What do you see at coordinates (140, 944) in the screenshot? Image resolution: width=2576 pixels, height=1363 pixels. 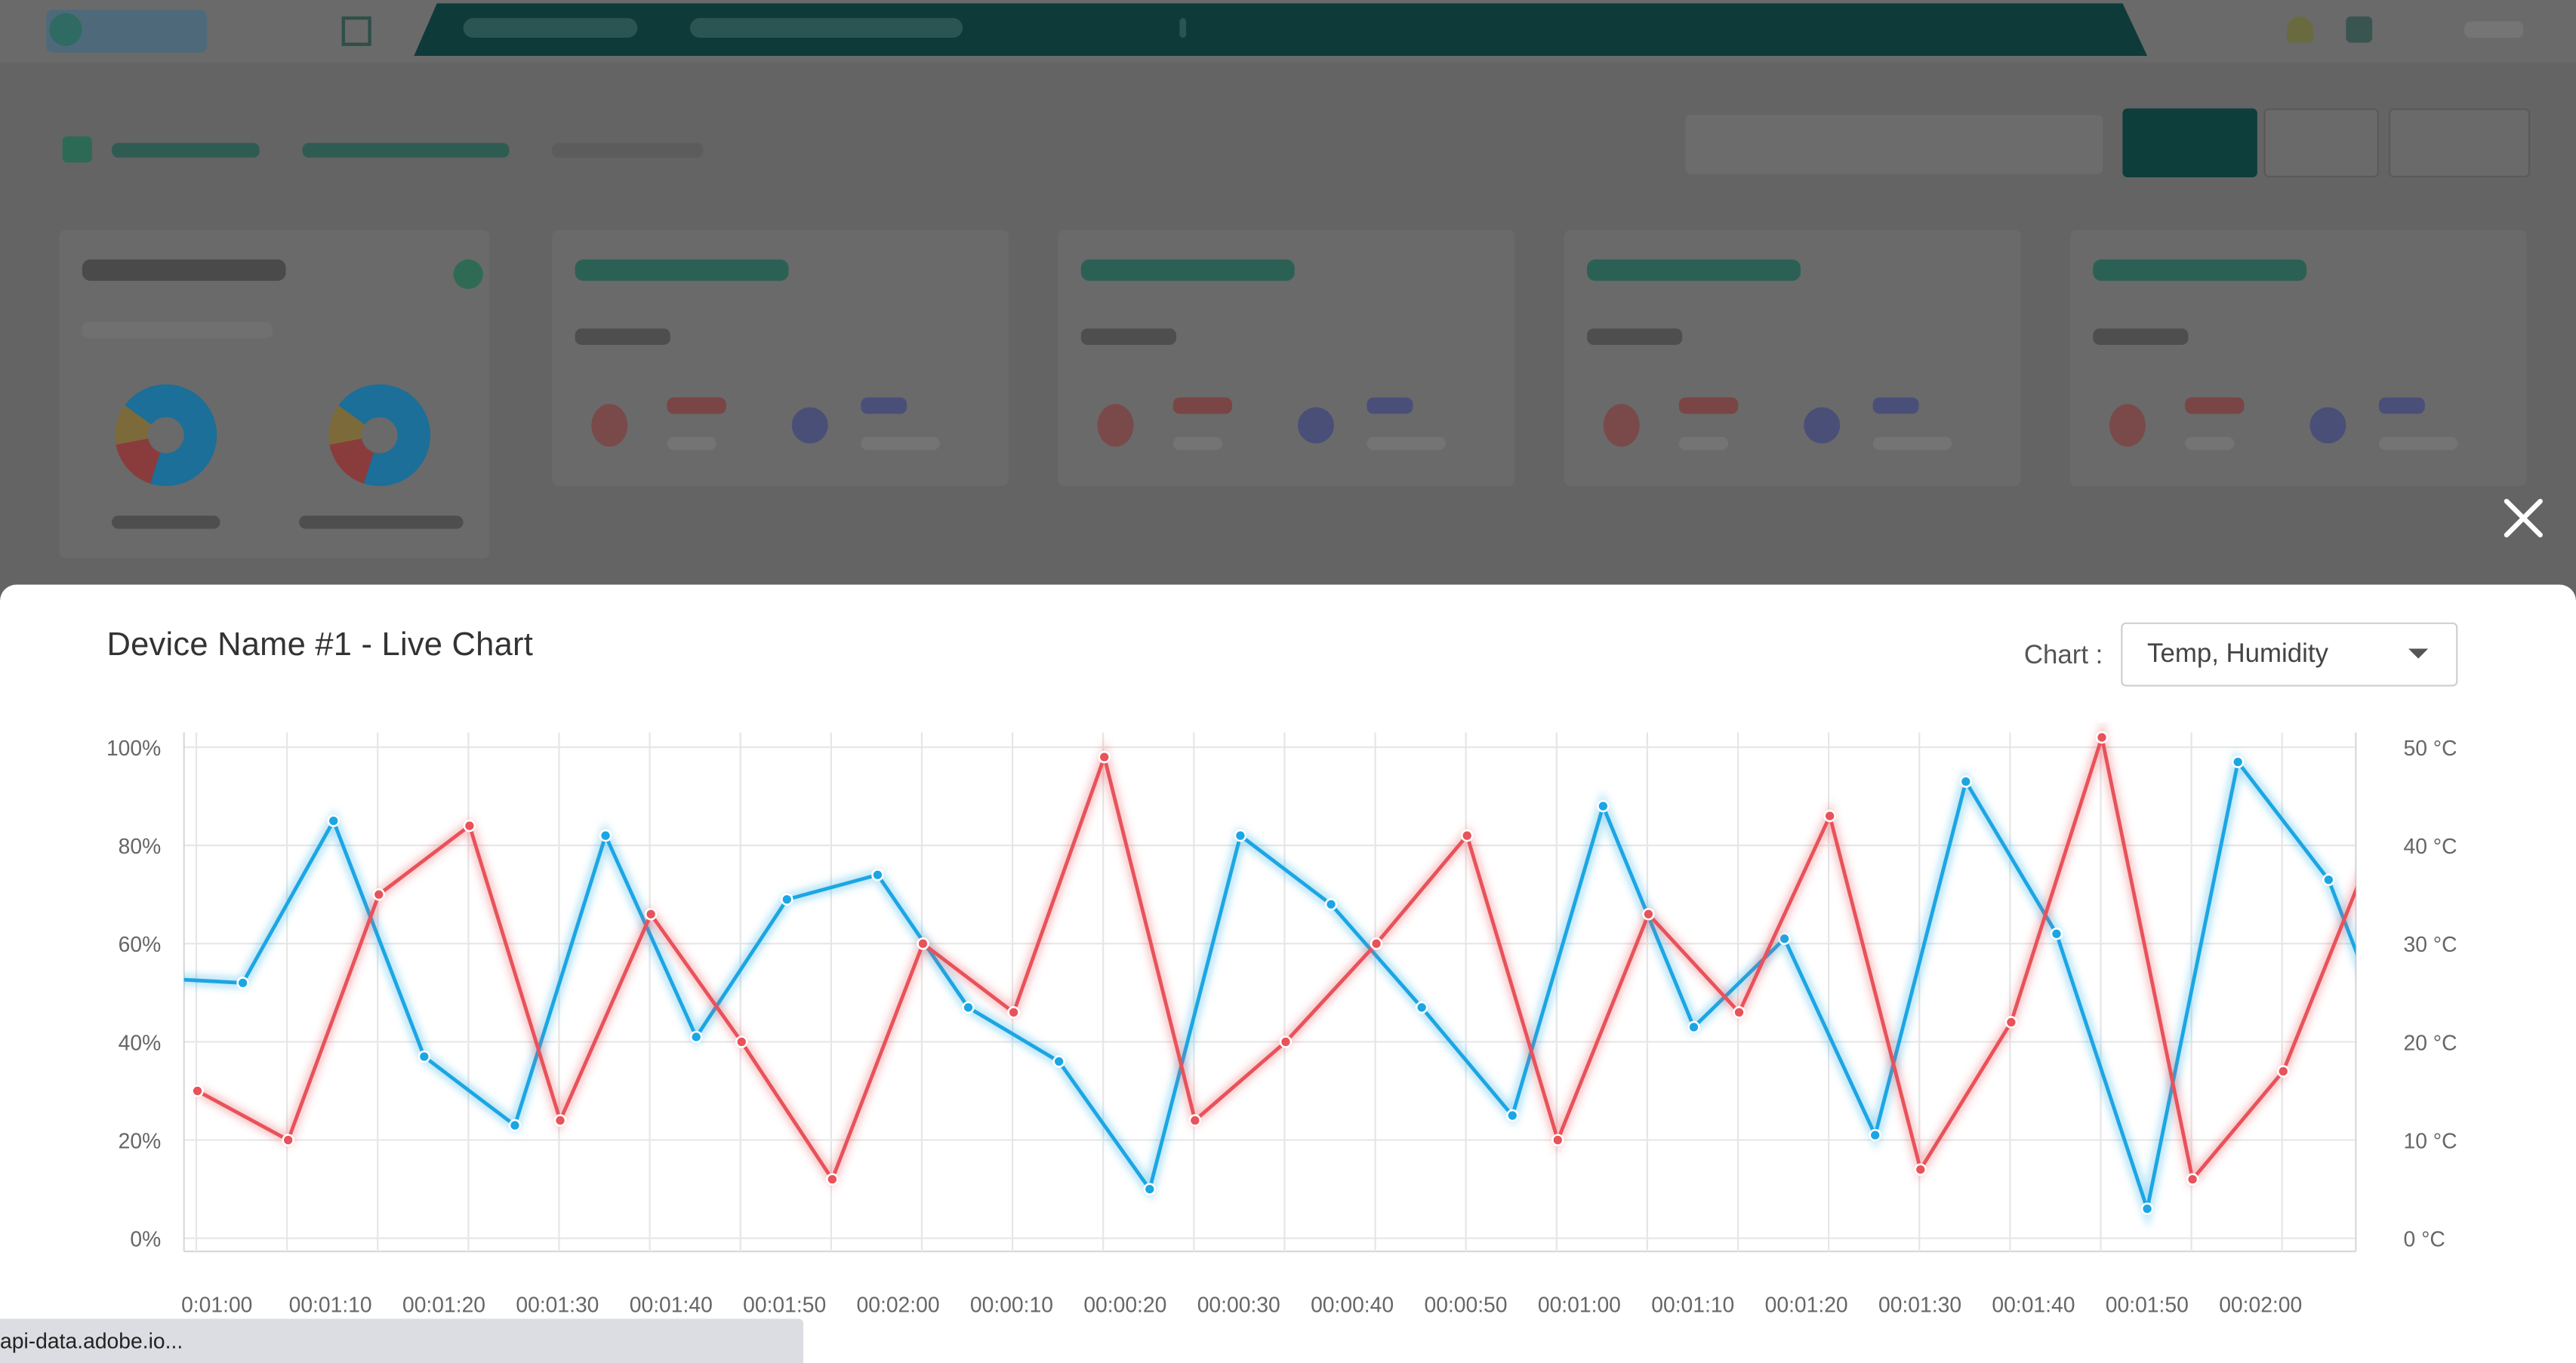 I see `y-left-tick-label: 60%` at bounding box center [140, 944].